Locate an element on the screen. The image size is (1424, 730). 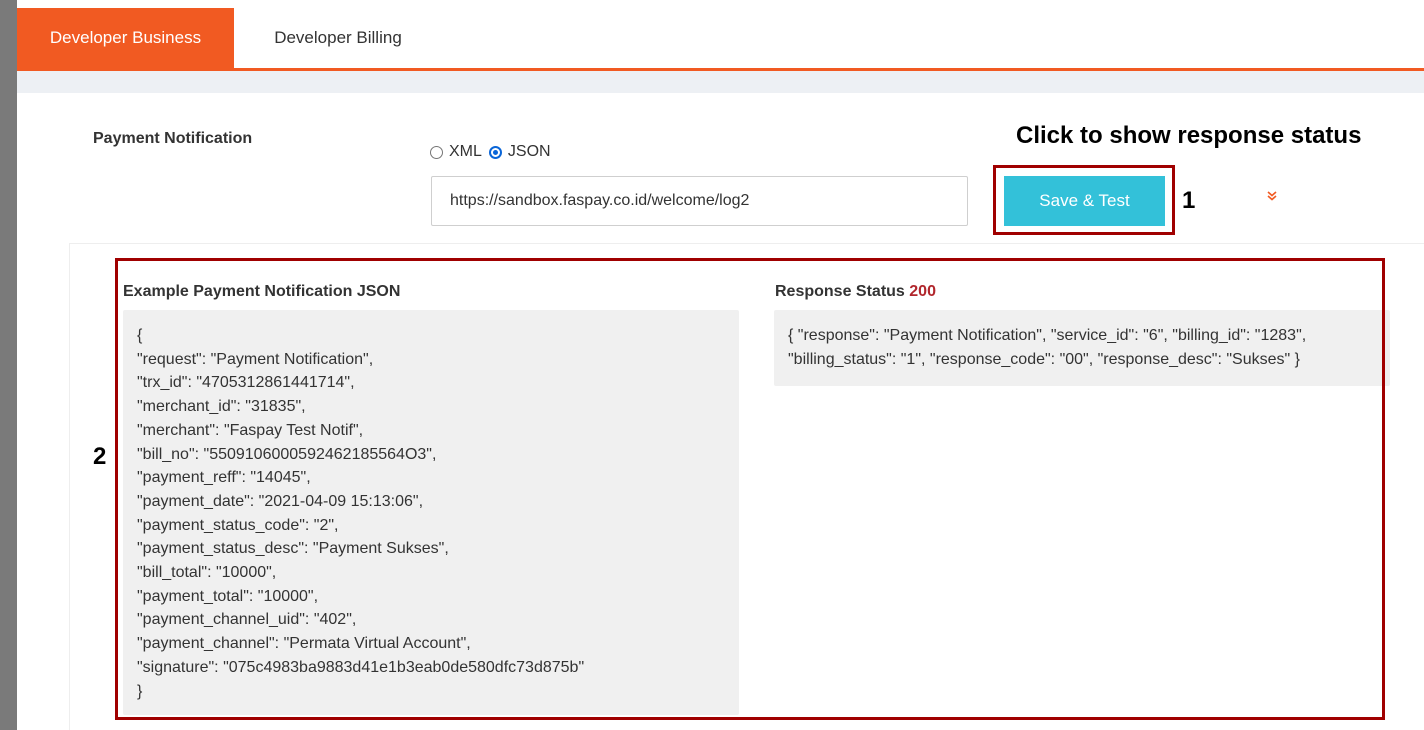
notification-url-input is located at coordinates (699, 201).